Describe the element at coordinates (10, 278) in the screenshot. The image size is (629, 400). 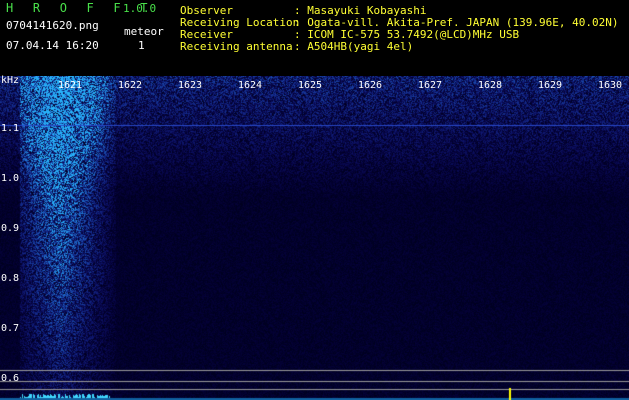
I see `y-tick-label: 0.8` at that location.